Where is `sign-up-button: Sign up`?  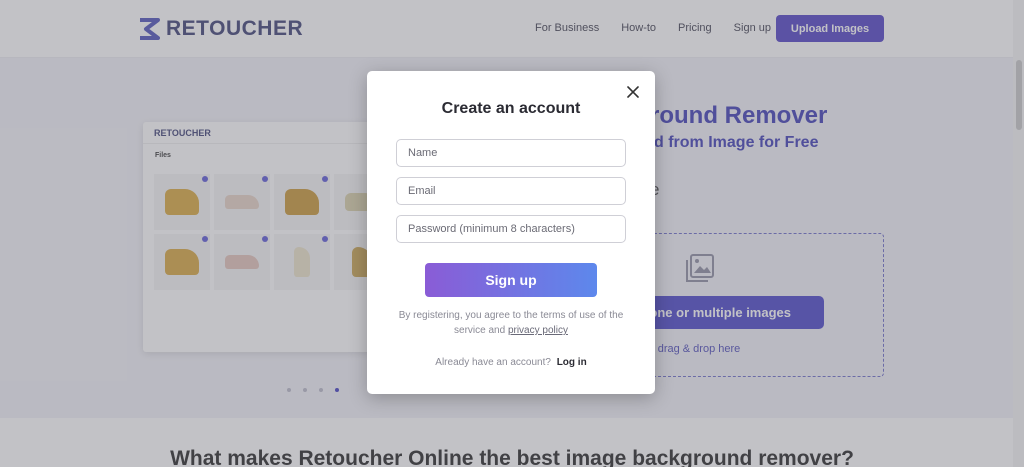
sign-up-button: Sign up is located at coordinates (511, 280).